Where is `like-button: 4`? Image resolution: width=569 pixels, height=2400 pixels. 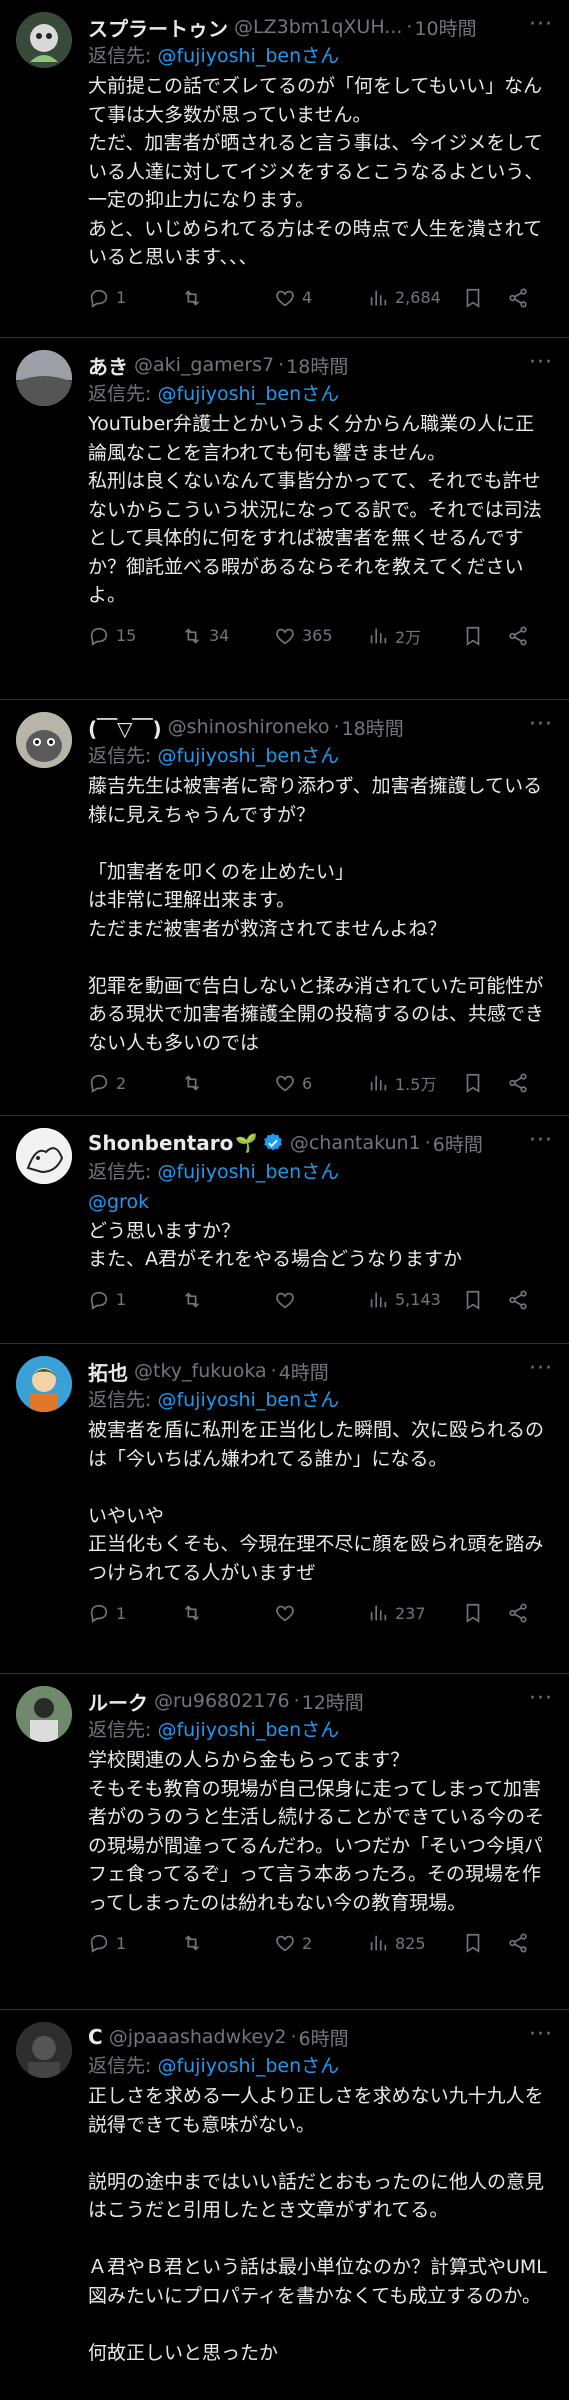 like-button: 4 is located at coordinates (320, 298).